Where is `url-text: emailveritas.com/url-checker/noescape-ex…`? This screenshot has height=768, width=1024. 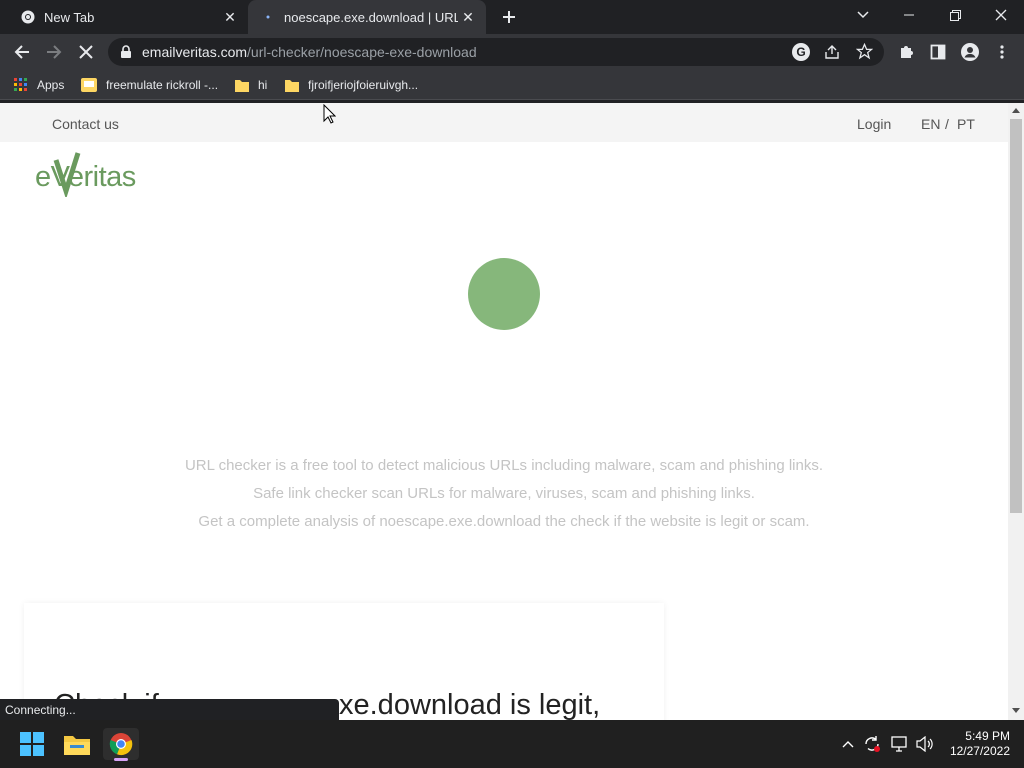
url-text: emailveritas.com/url-checker/noescape-ex… is located at coordinates (309, 52).